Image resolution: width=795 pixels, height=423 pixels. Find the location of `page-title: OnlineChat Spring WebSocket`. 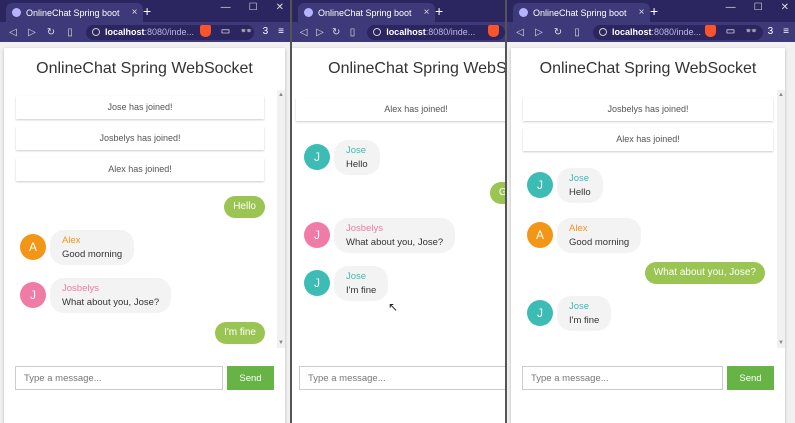

page-title: OnlineChat Spring WebSocket is located at coordinates (648, 68).